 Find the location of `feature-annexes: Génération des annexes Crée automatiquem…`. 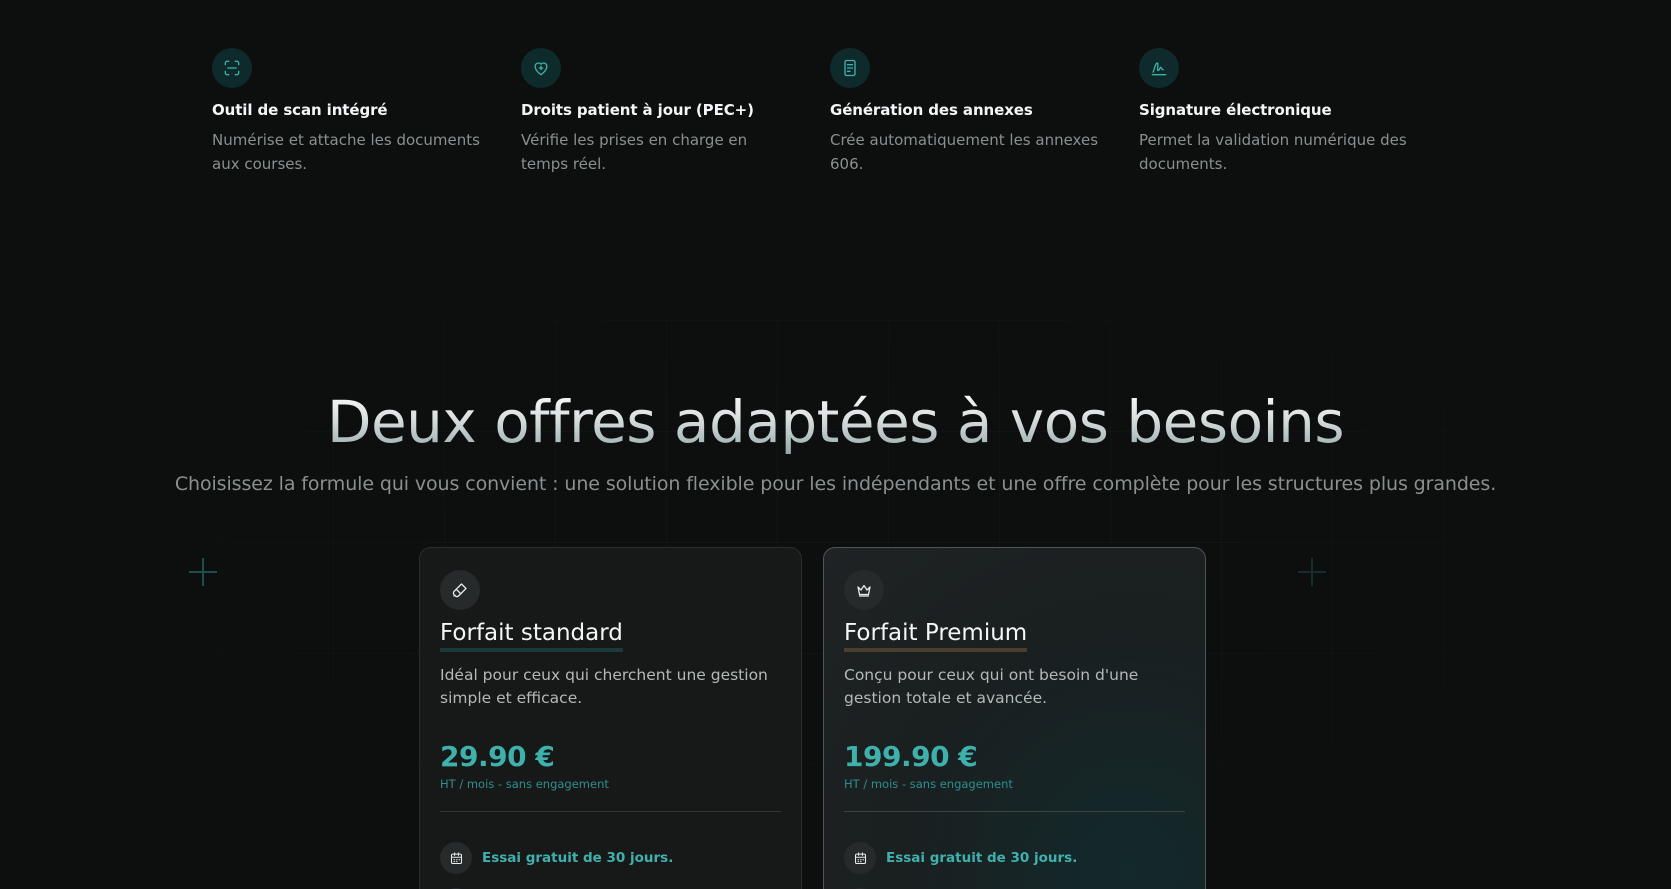

feature-annexes: Génération des annexes Crée automatiquem… is located at coordinates (984, 112).